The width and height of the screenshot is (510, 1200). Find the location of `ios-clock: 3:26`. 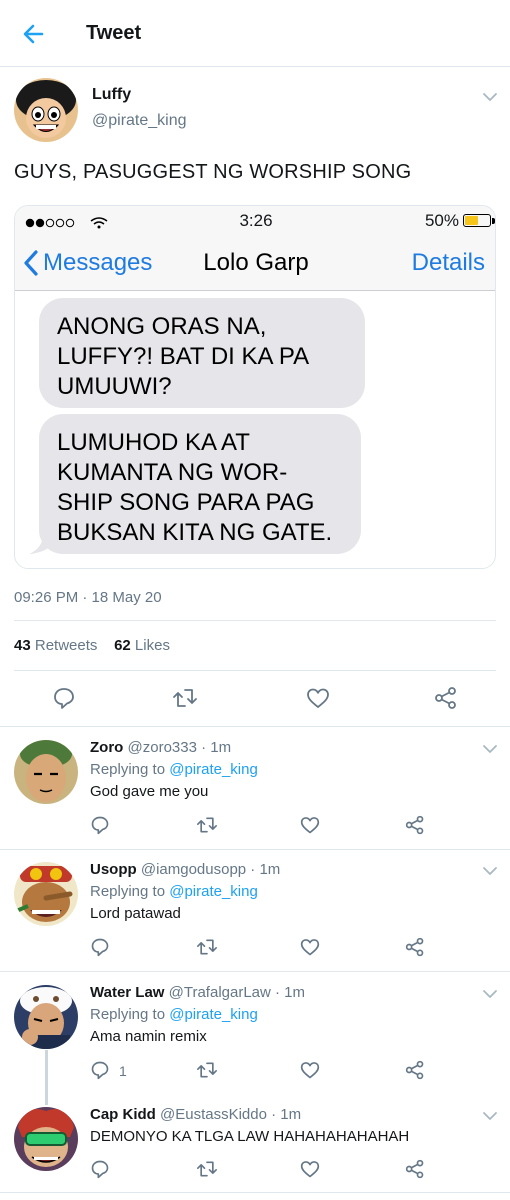

ios-clock: 3:26 is located at coordinates (256, 220).